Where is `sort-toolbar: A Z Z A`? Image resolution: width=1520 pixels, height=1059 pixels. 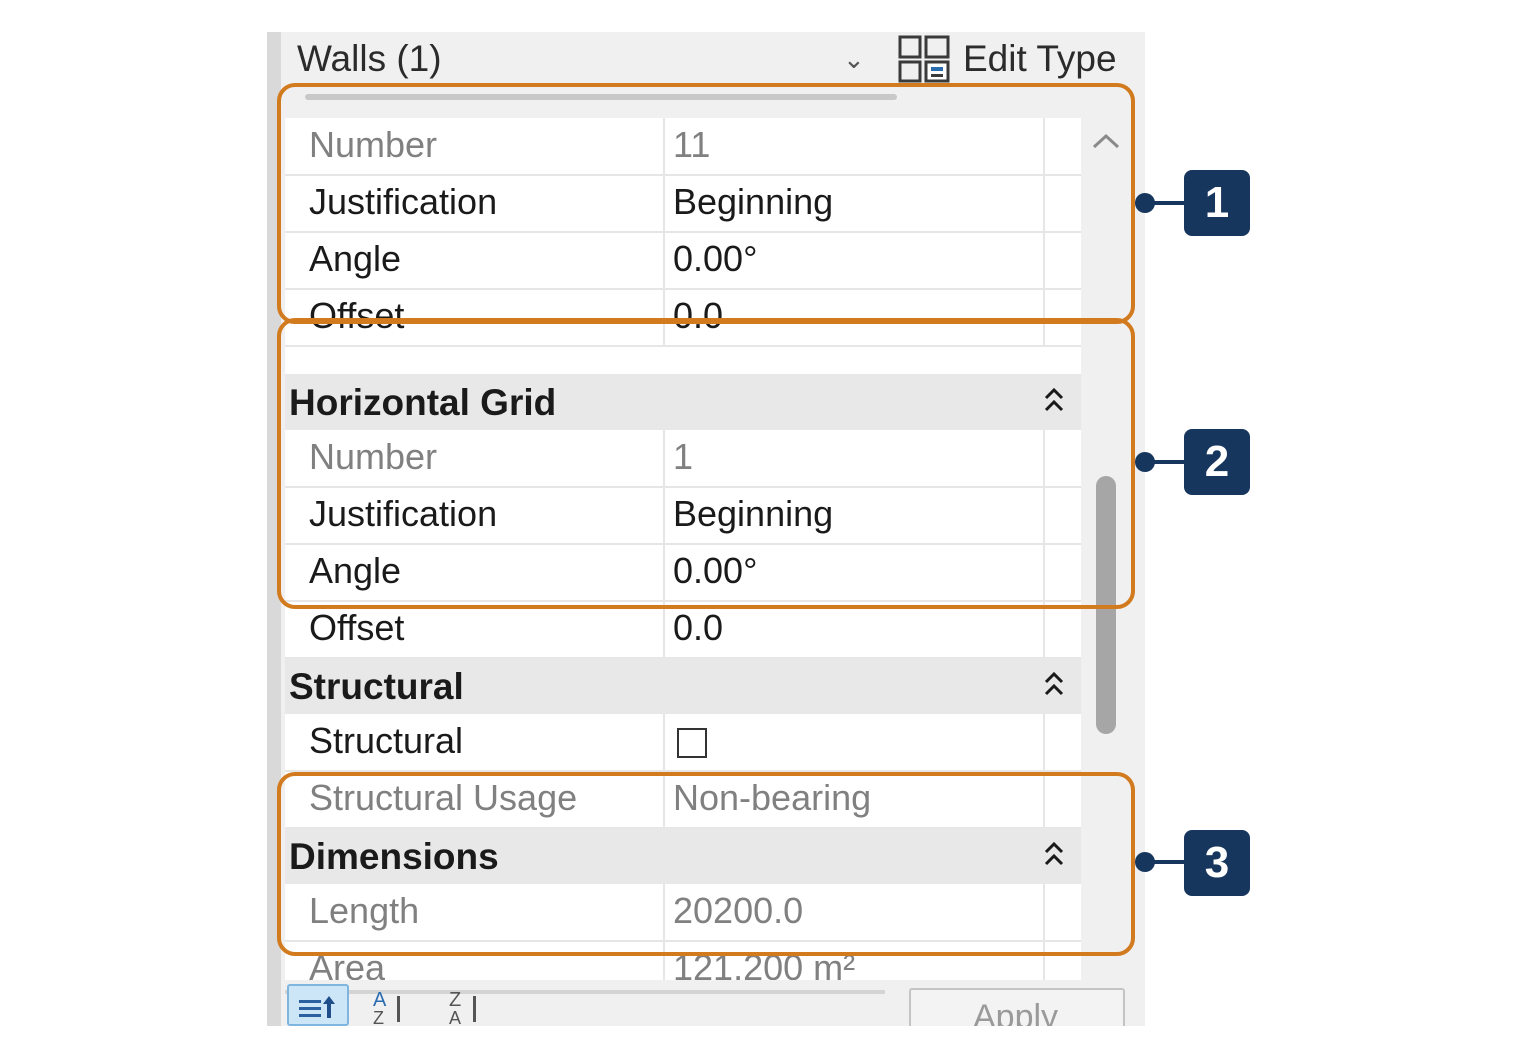
sort-toolbar: A Z Z A is located at coordinates (401, 1005).